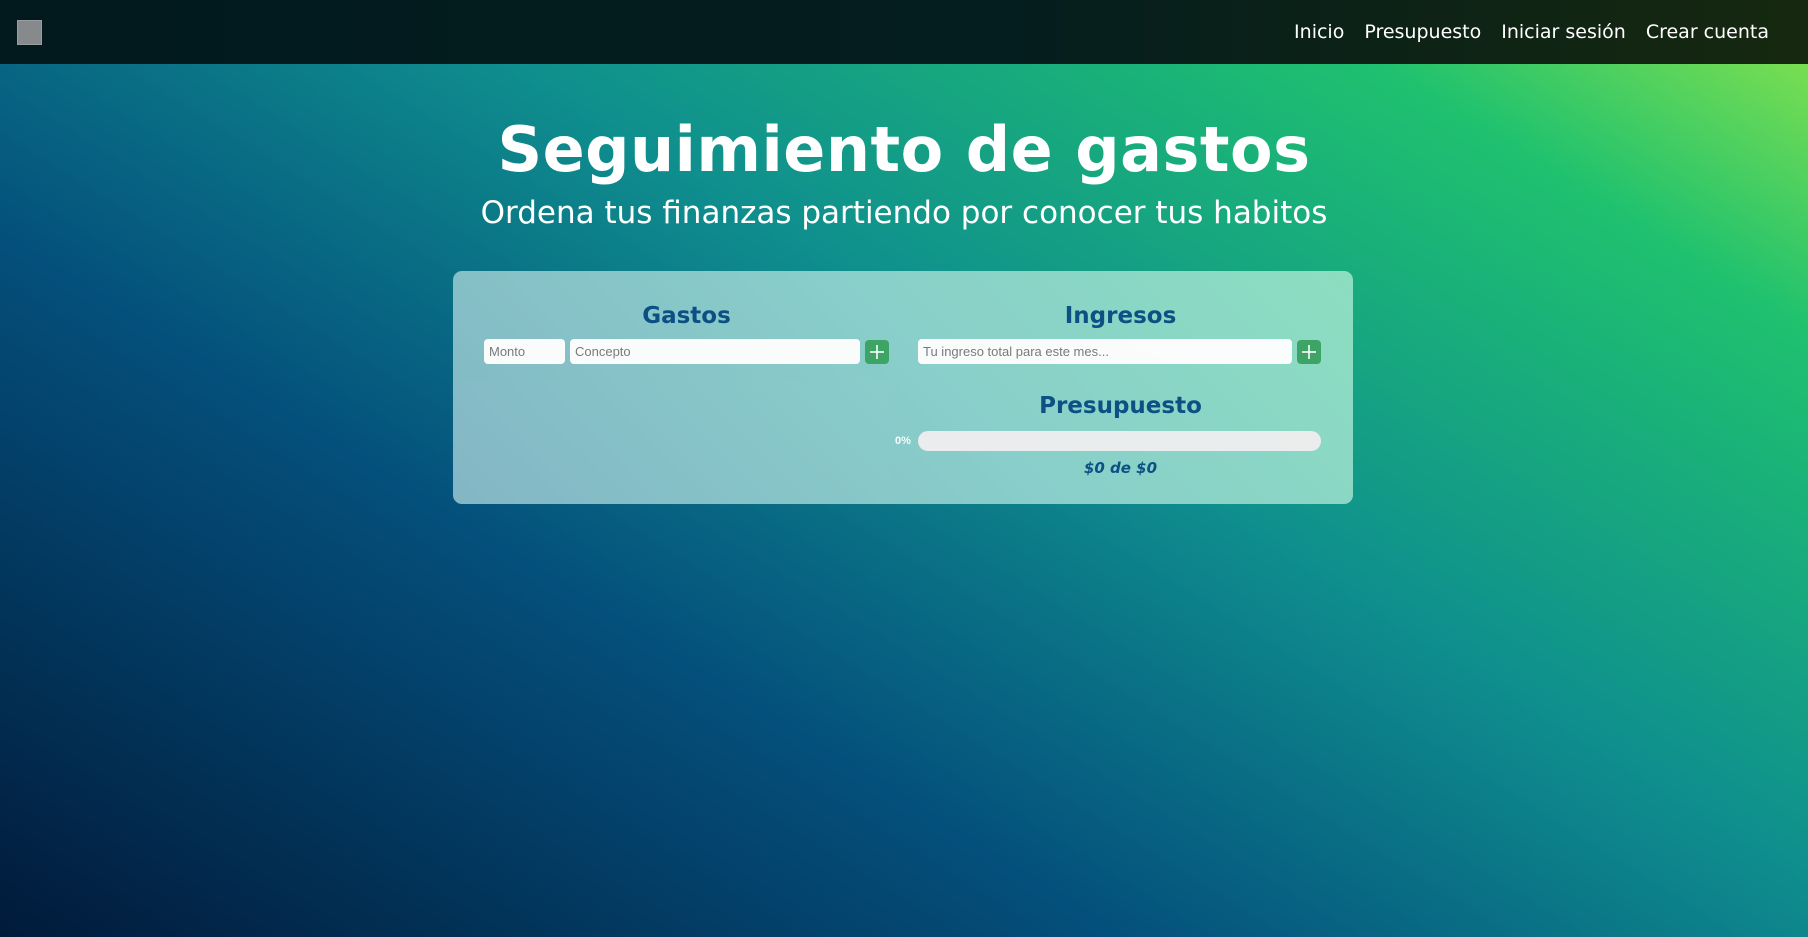 The image size is (1808, 937). I want to click on nav-link-presupuesto: Presupuesto, so click(1422, 32).